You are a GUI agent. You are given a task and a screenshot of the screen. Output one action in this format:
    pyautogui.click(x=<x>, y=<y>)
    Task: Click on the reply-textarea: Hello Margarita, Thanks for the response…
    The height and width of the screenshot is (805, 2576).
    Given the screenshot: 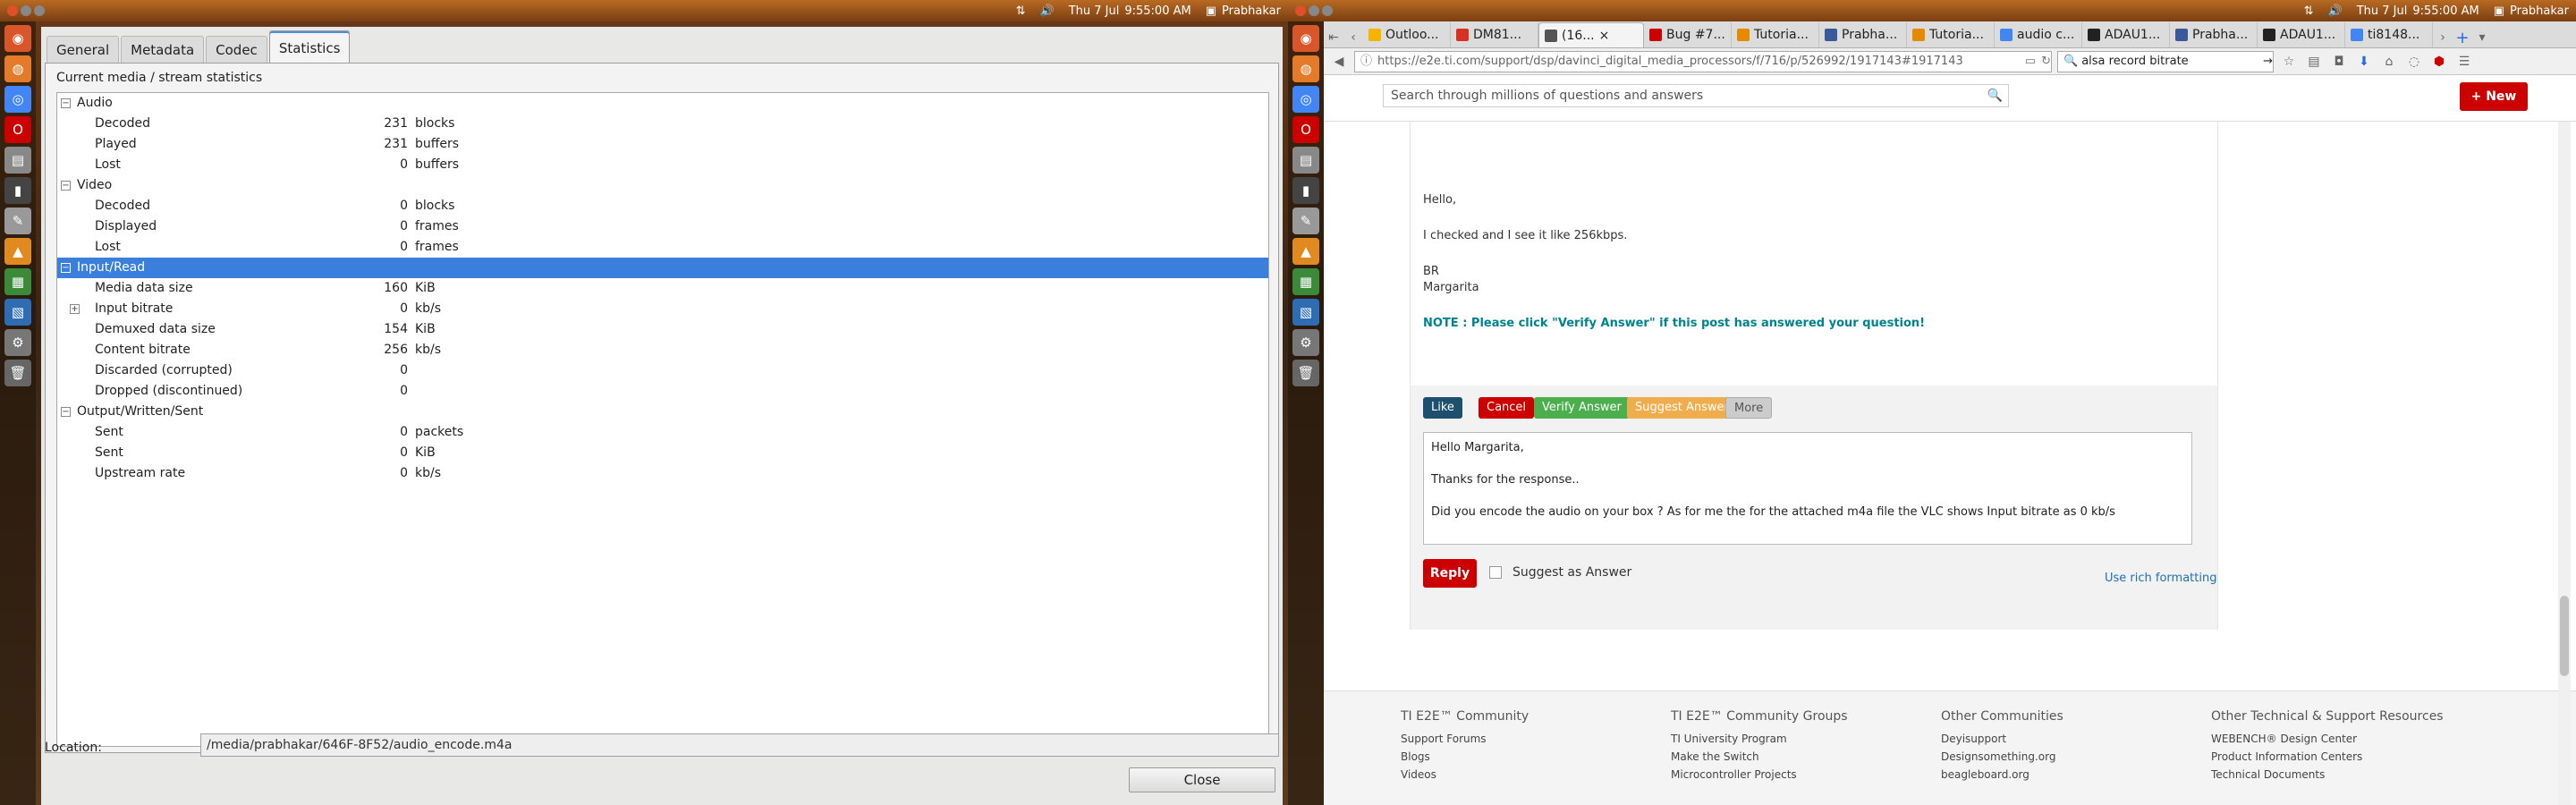 What is the action you would take?
    pyautogui.click(x=1807, y=488)
    